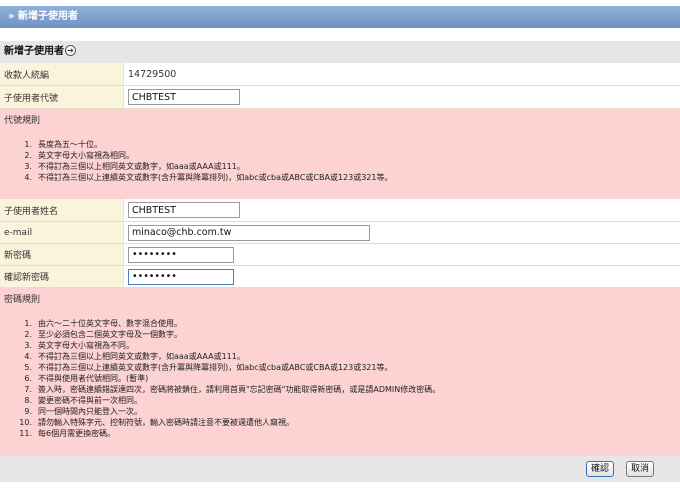 Image resolution: width=680 pixels, height=495 pixels. I want to click on section-title: 新增子使用者, so click(34, 51).